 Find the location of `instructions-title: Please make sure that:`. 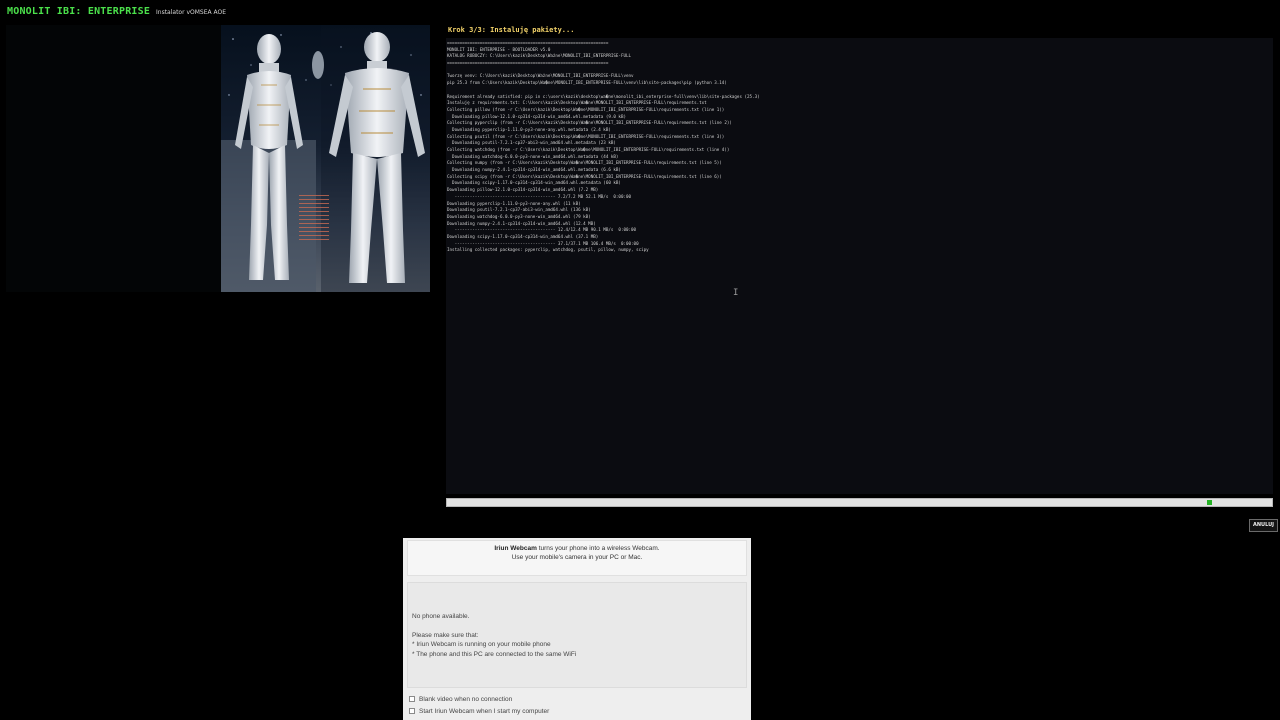

instructions-title: Please make sure that: is located at coordinates (445, 635).